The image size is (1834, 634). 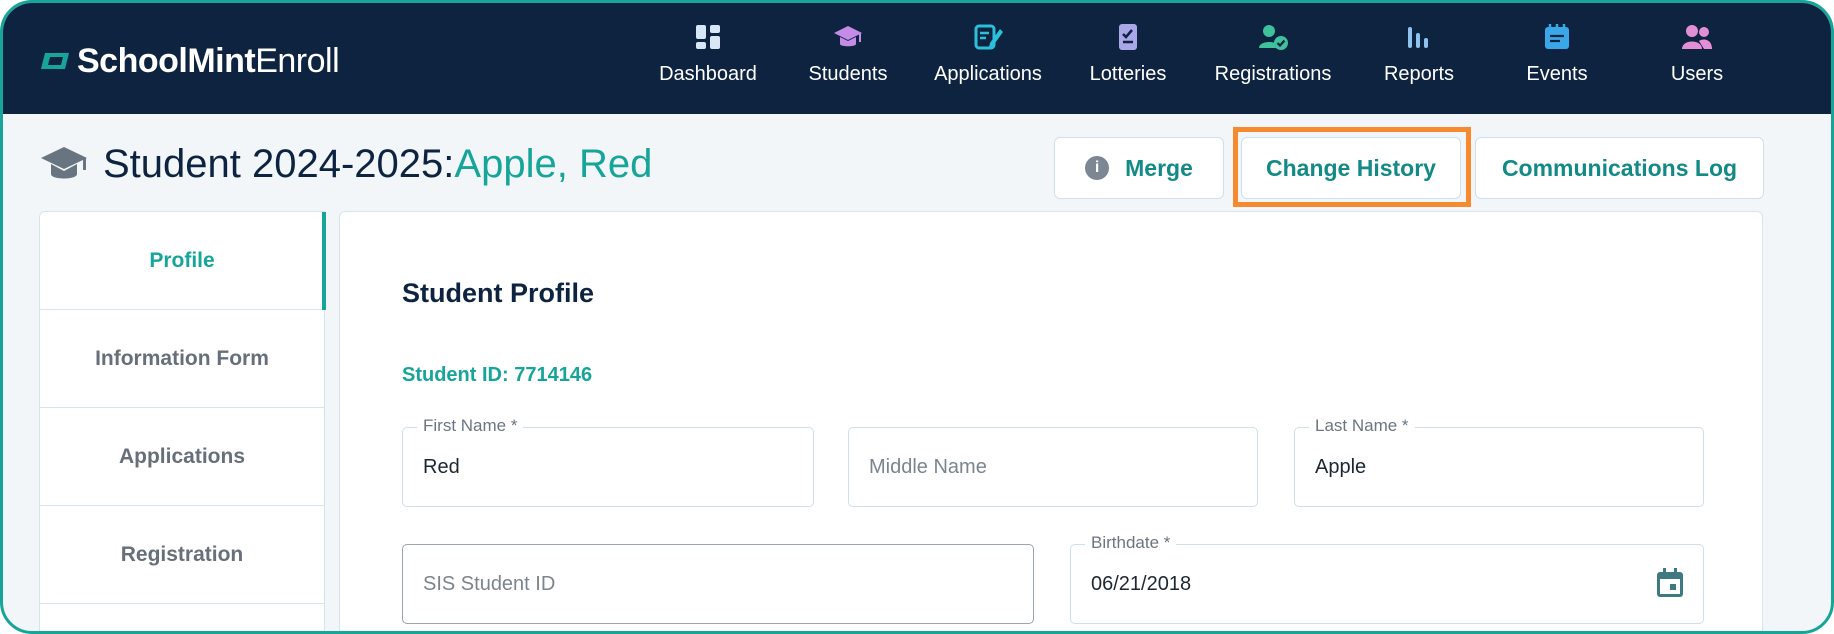 I want to click on lottery-ticket-icon, so click(x=1128, y=37).